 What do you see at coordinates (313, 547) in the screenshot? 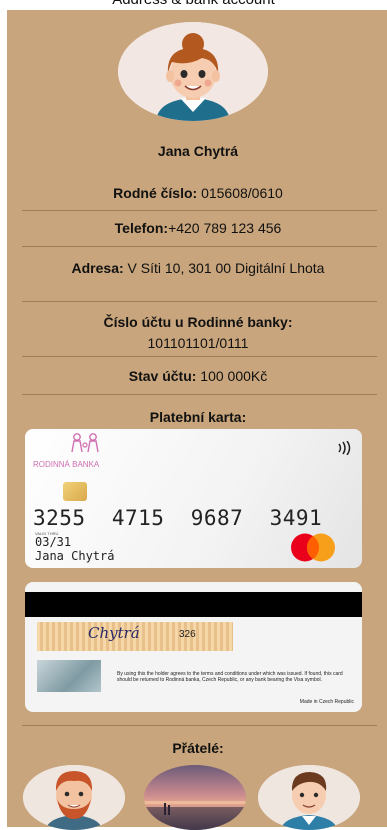
I see `mastercard-logo-icon` at bounding box center [313, 547].